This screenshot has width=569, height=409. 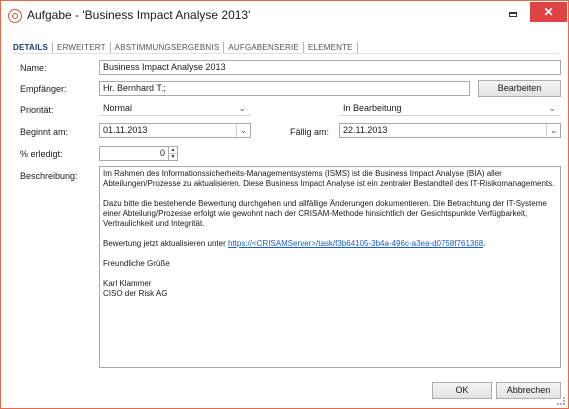 What do you see at coordinates (528, 390) in the screenshot?
I see `cancel-button: Abbrechen` at bounding box center [528, 390].